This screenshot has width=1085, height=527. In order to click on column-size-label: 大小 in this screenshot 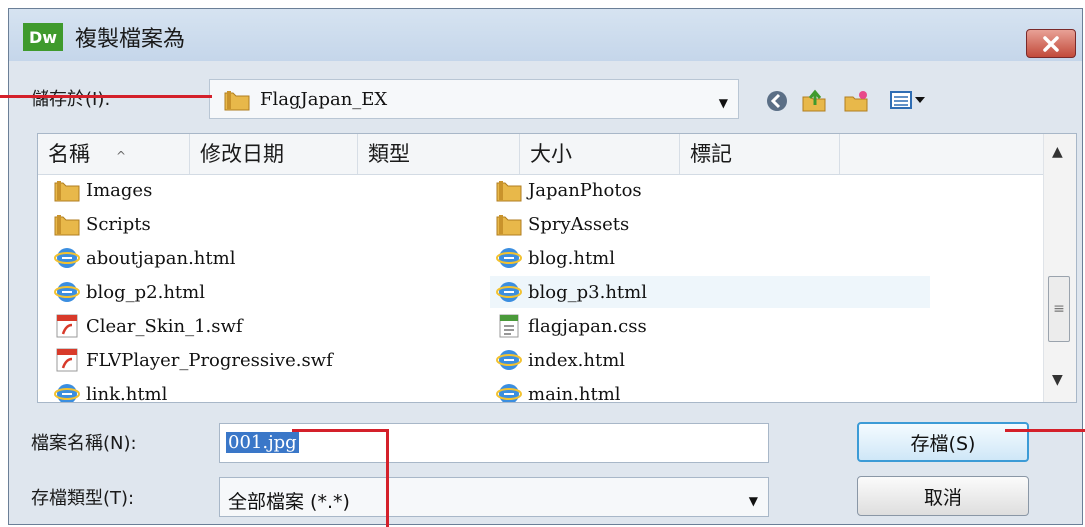, I will do `click(551, 154)`.